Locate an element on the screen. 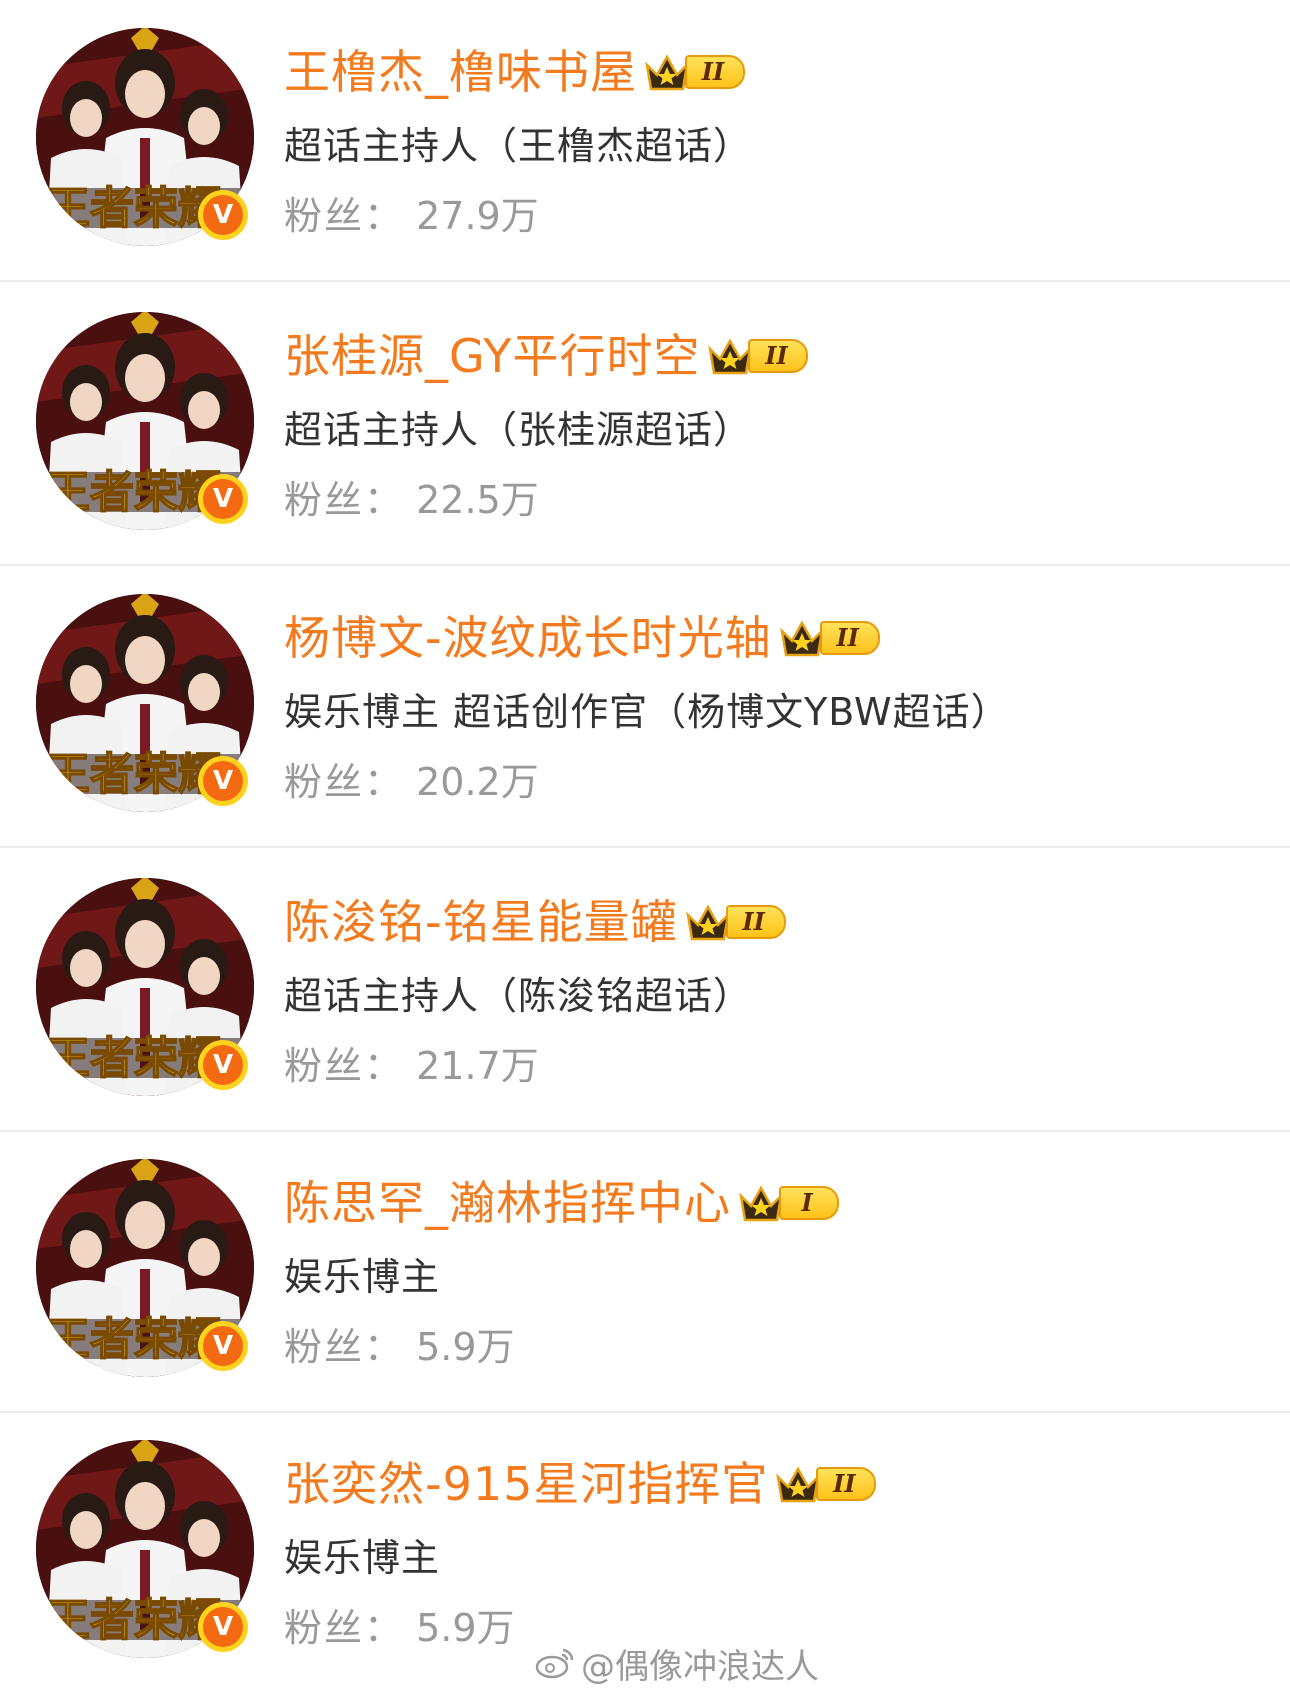 This screenshot has height=1694, width=1290. fan-count: 粉丝： 22.5万 is located at coordinates (411, 500).